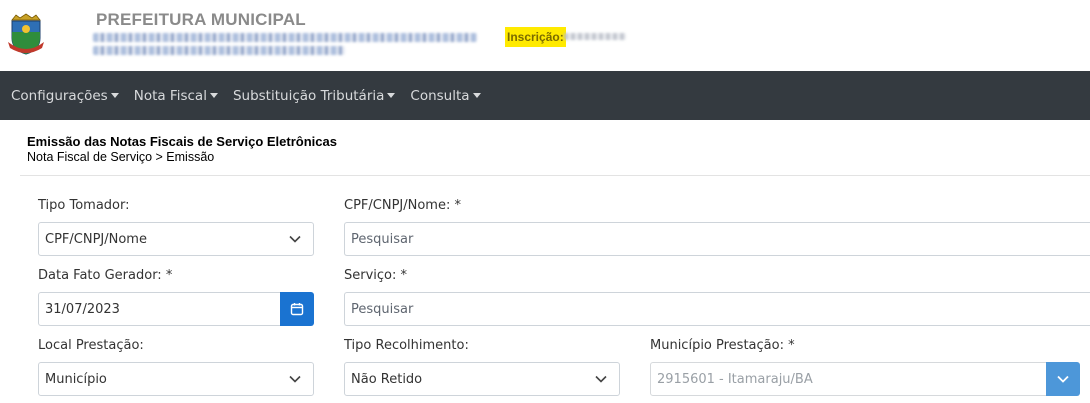 The width and height of the screenshot is (1090, 403). What do you see at coordinates (445, 96) in the screenshot?
I see `nav-consulta: Consulta` at bounding box center [445, 96].